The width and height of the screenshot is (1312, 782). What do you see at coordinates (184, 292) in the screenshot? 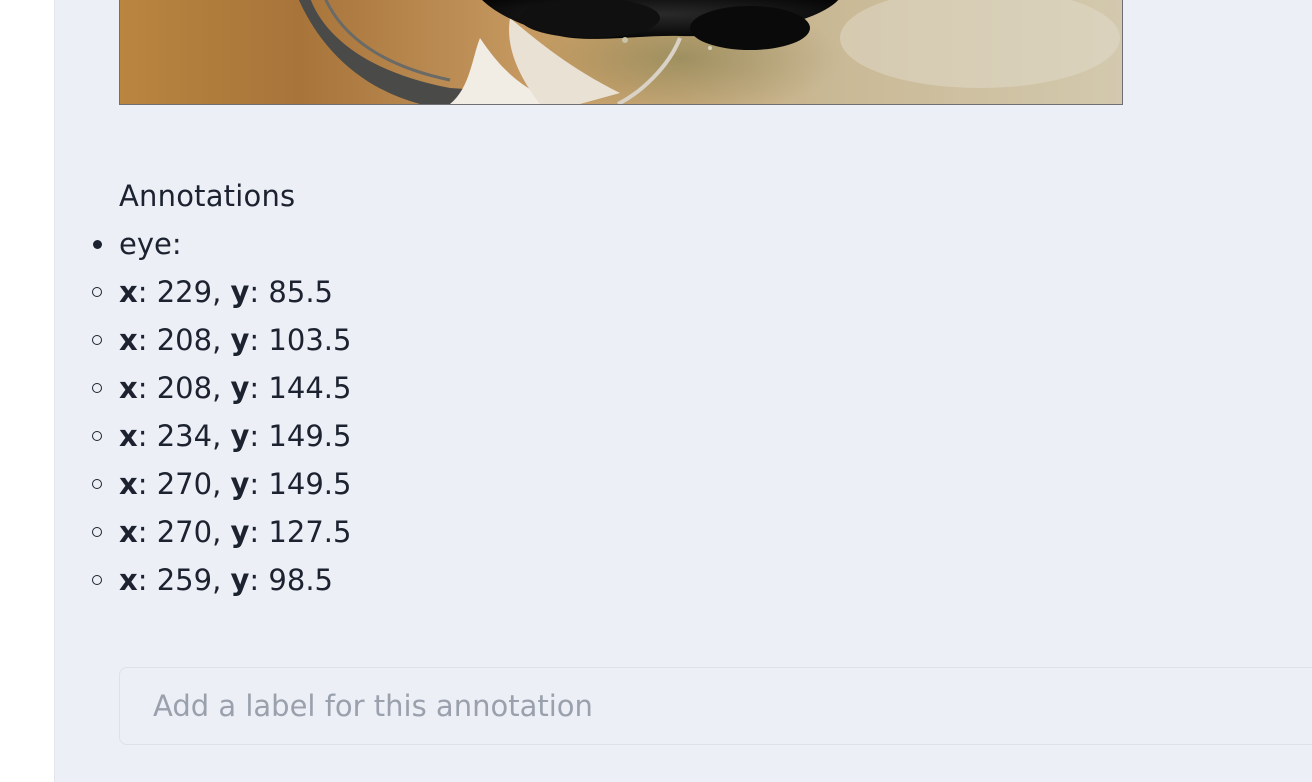
I see `x-value: 229` at bounding box center [184, 292].